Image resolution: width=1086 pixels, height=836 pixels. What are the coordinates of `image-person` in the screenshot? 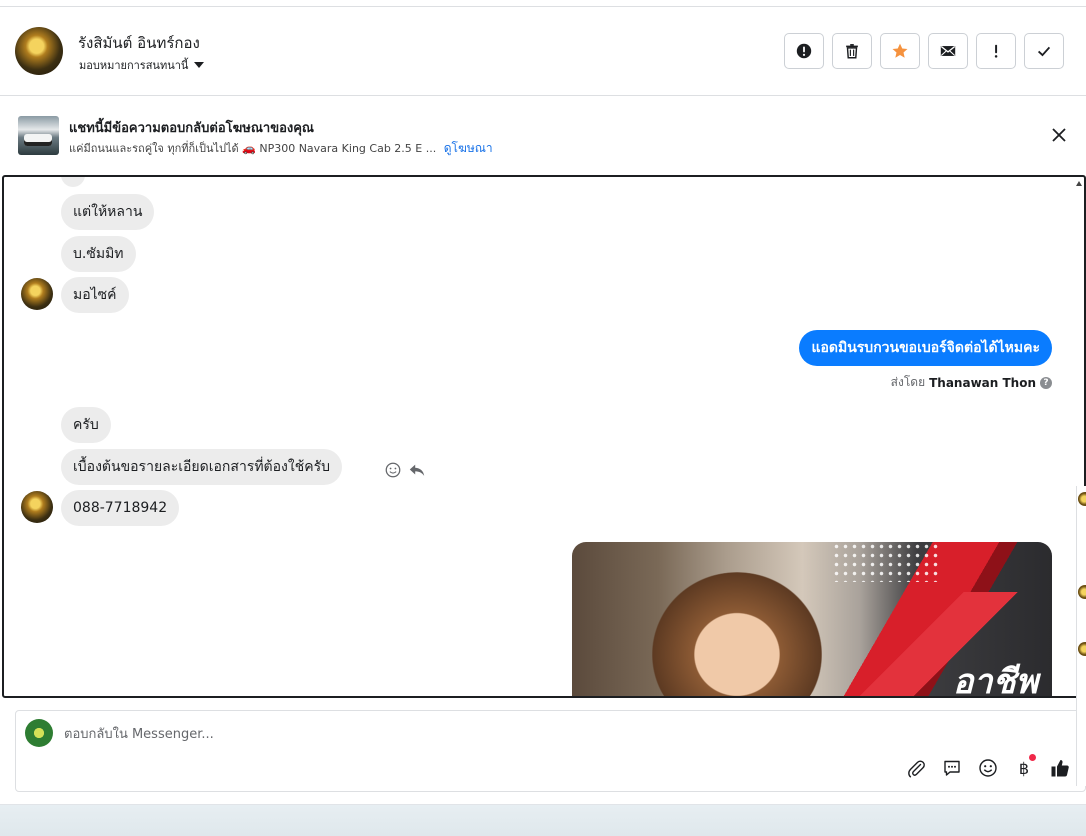 It's located at (737, 634).